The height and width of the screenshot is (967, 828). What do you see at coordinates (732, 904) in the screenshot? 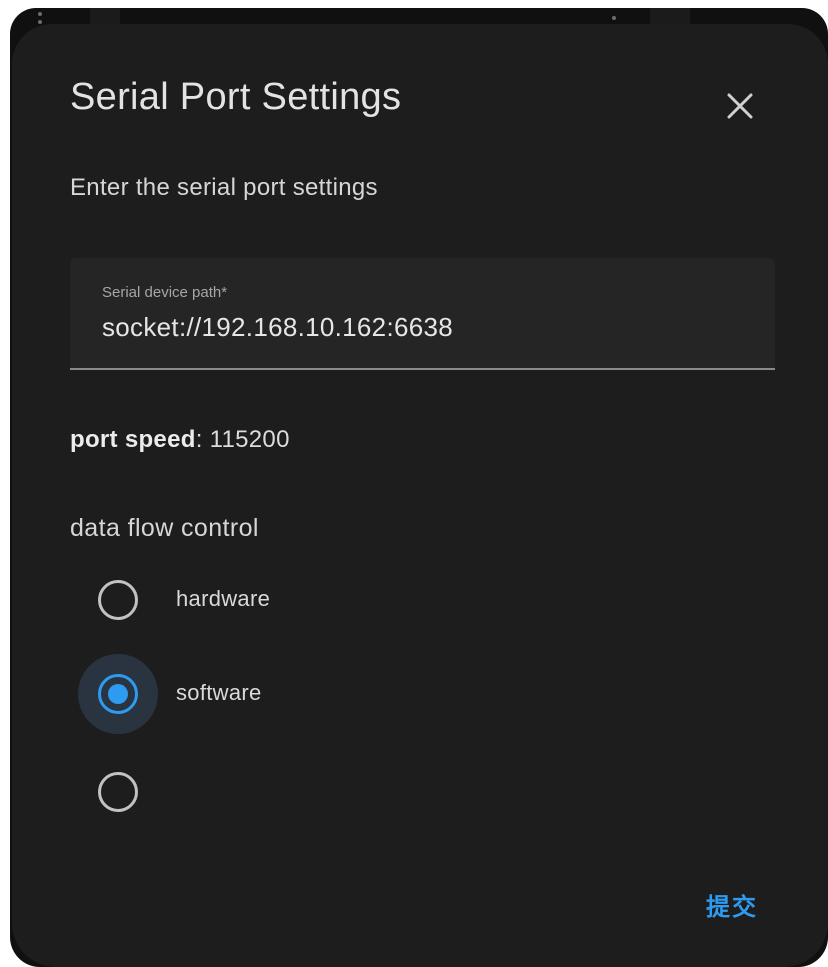
I see `submit-button: 提交` at bounding box center [732, 904].